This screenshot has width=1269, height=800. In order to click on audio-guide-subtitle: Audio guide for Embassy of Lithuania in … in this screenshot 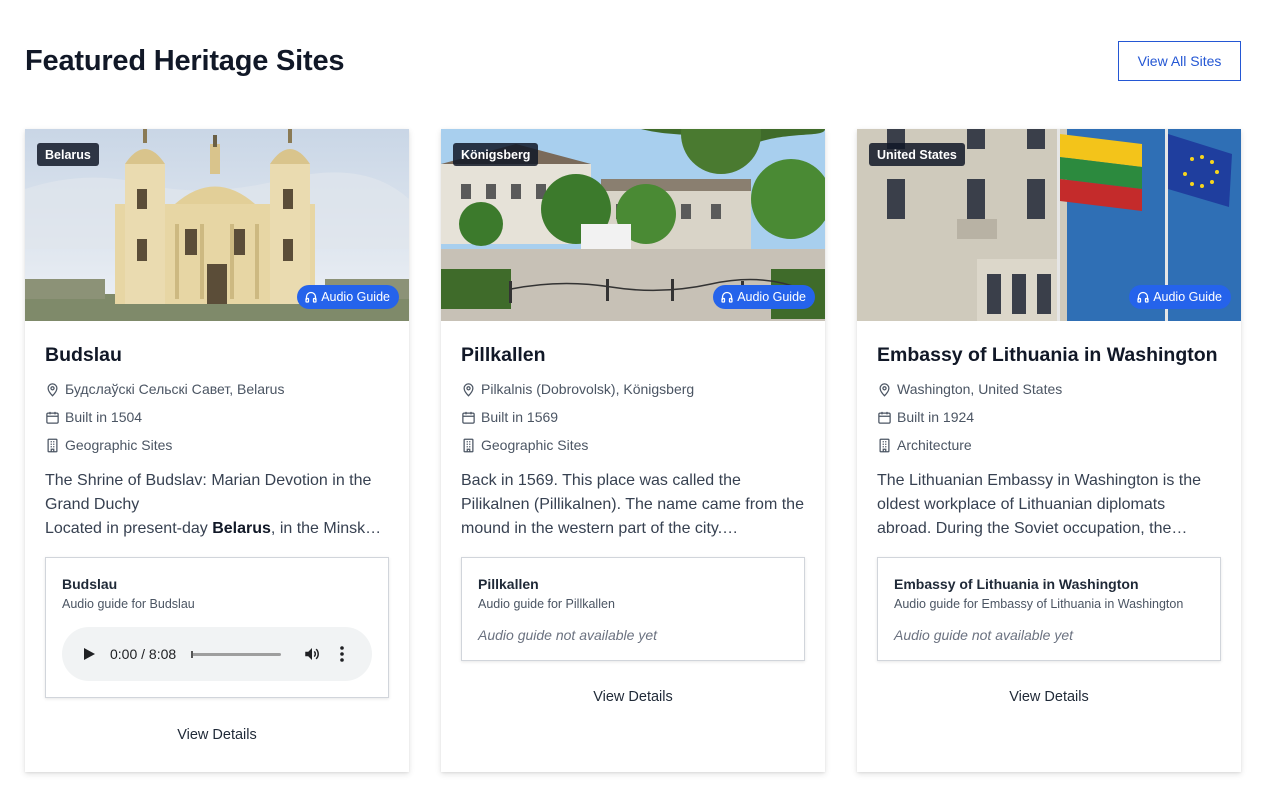, I will do `click(1039, 604)`.